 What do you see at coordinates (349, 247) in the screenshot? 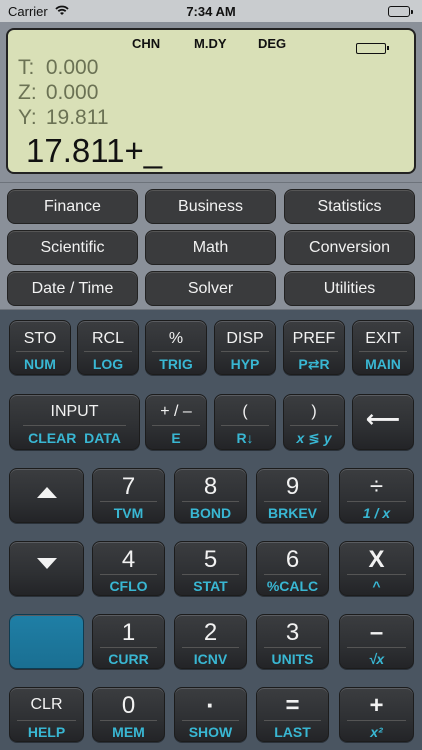
I see `menu-conversion-button: Conversion` at bounding box center [349, 247].